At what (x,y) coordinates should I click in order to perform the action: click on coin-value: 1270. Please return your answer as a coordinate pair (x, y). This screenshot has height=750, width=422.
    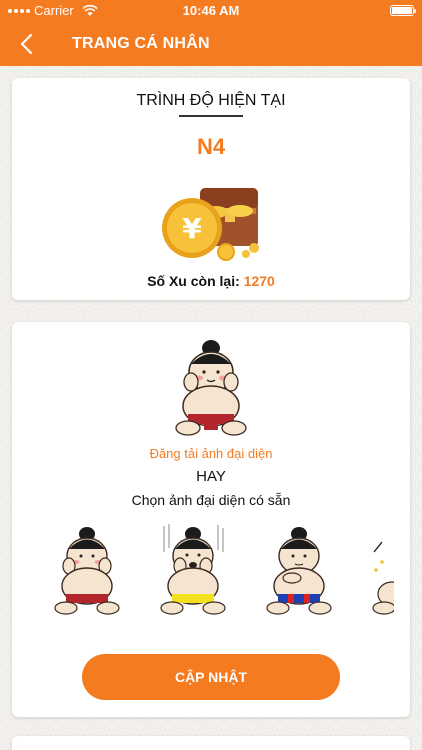
    Looking at the image, I should click on (259, 281).